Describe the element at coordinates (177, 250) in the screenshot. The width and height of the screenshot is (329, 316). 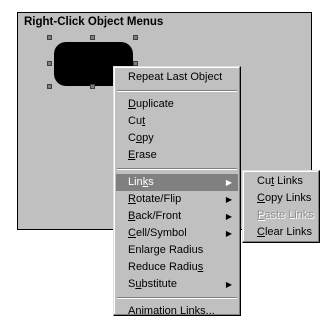
I see `menu-item-enlarge-radius: Enlarge Radius` at that location.